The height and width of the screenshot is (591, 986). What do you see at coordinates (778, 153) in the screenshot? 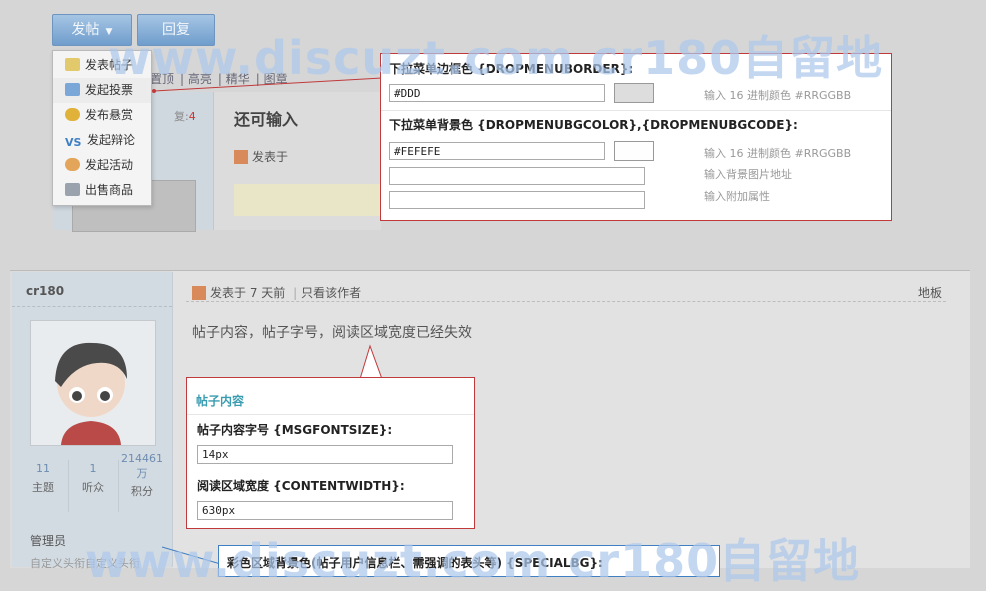
I see `bg-color-hint: 输入 16 进制颜色 #RRGGBB` at bounding box center [778, 153].